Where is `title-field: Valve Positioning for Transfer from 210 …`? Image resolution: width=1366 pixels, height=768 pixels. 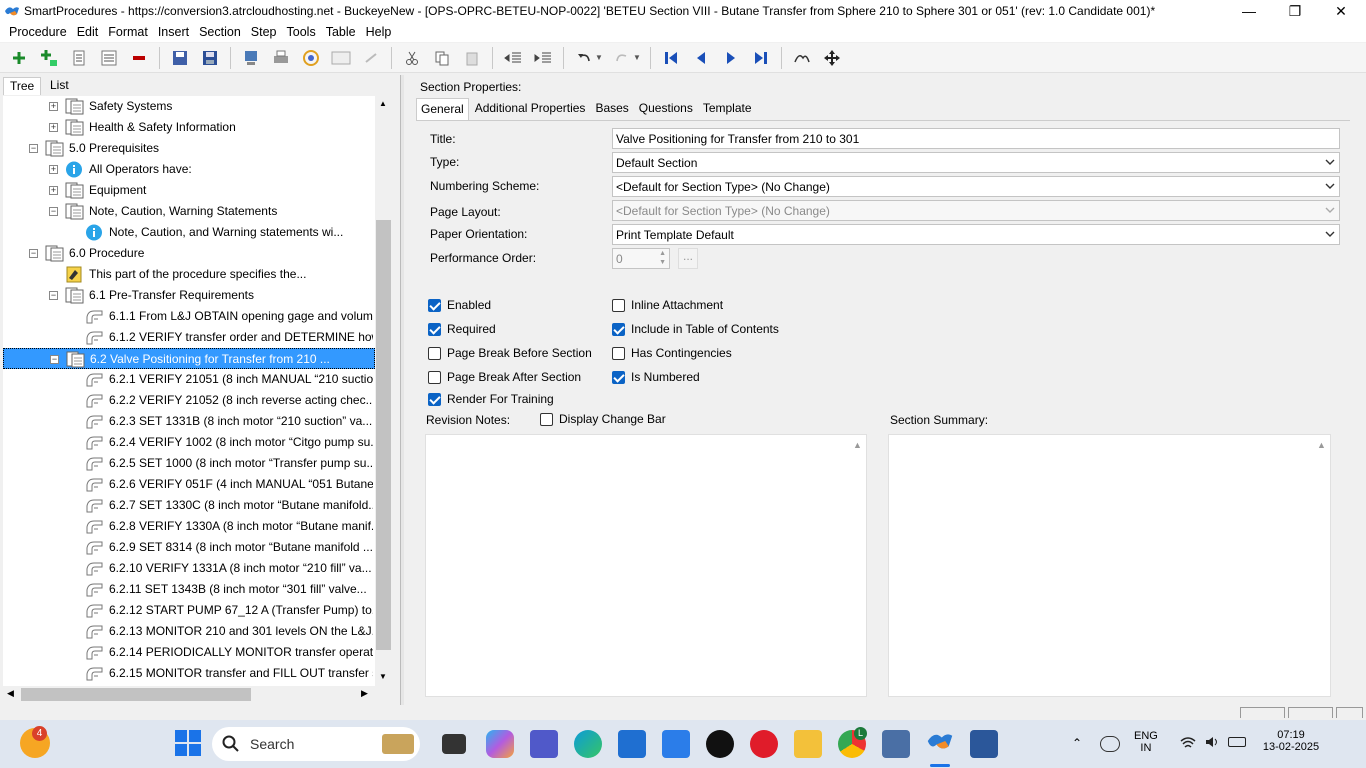 title-field: Valve Positioning for Transfer from 210 … is located at coordinates (976, 138).